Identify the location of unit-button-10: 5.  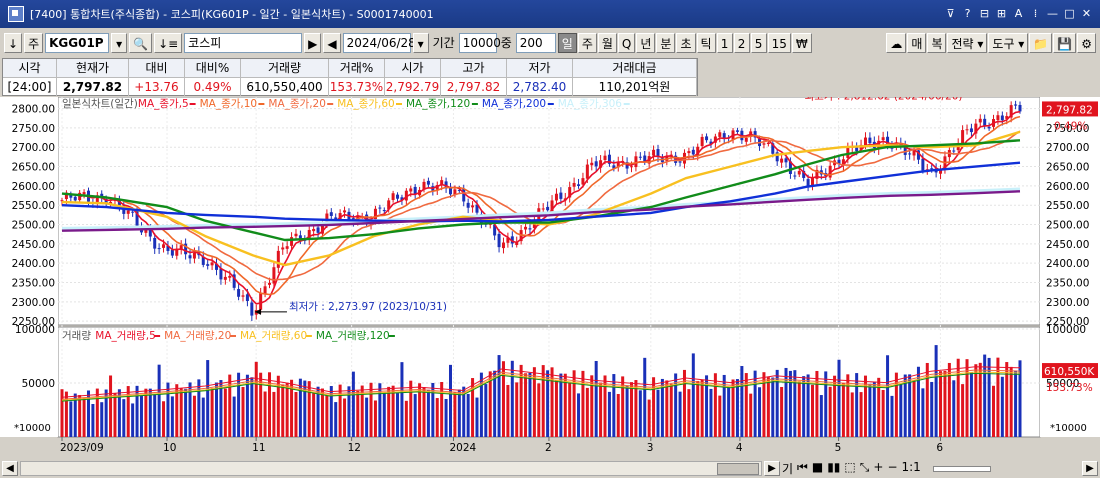
(758, 42).